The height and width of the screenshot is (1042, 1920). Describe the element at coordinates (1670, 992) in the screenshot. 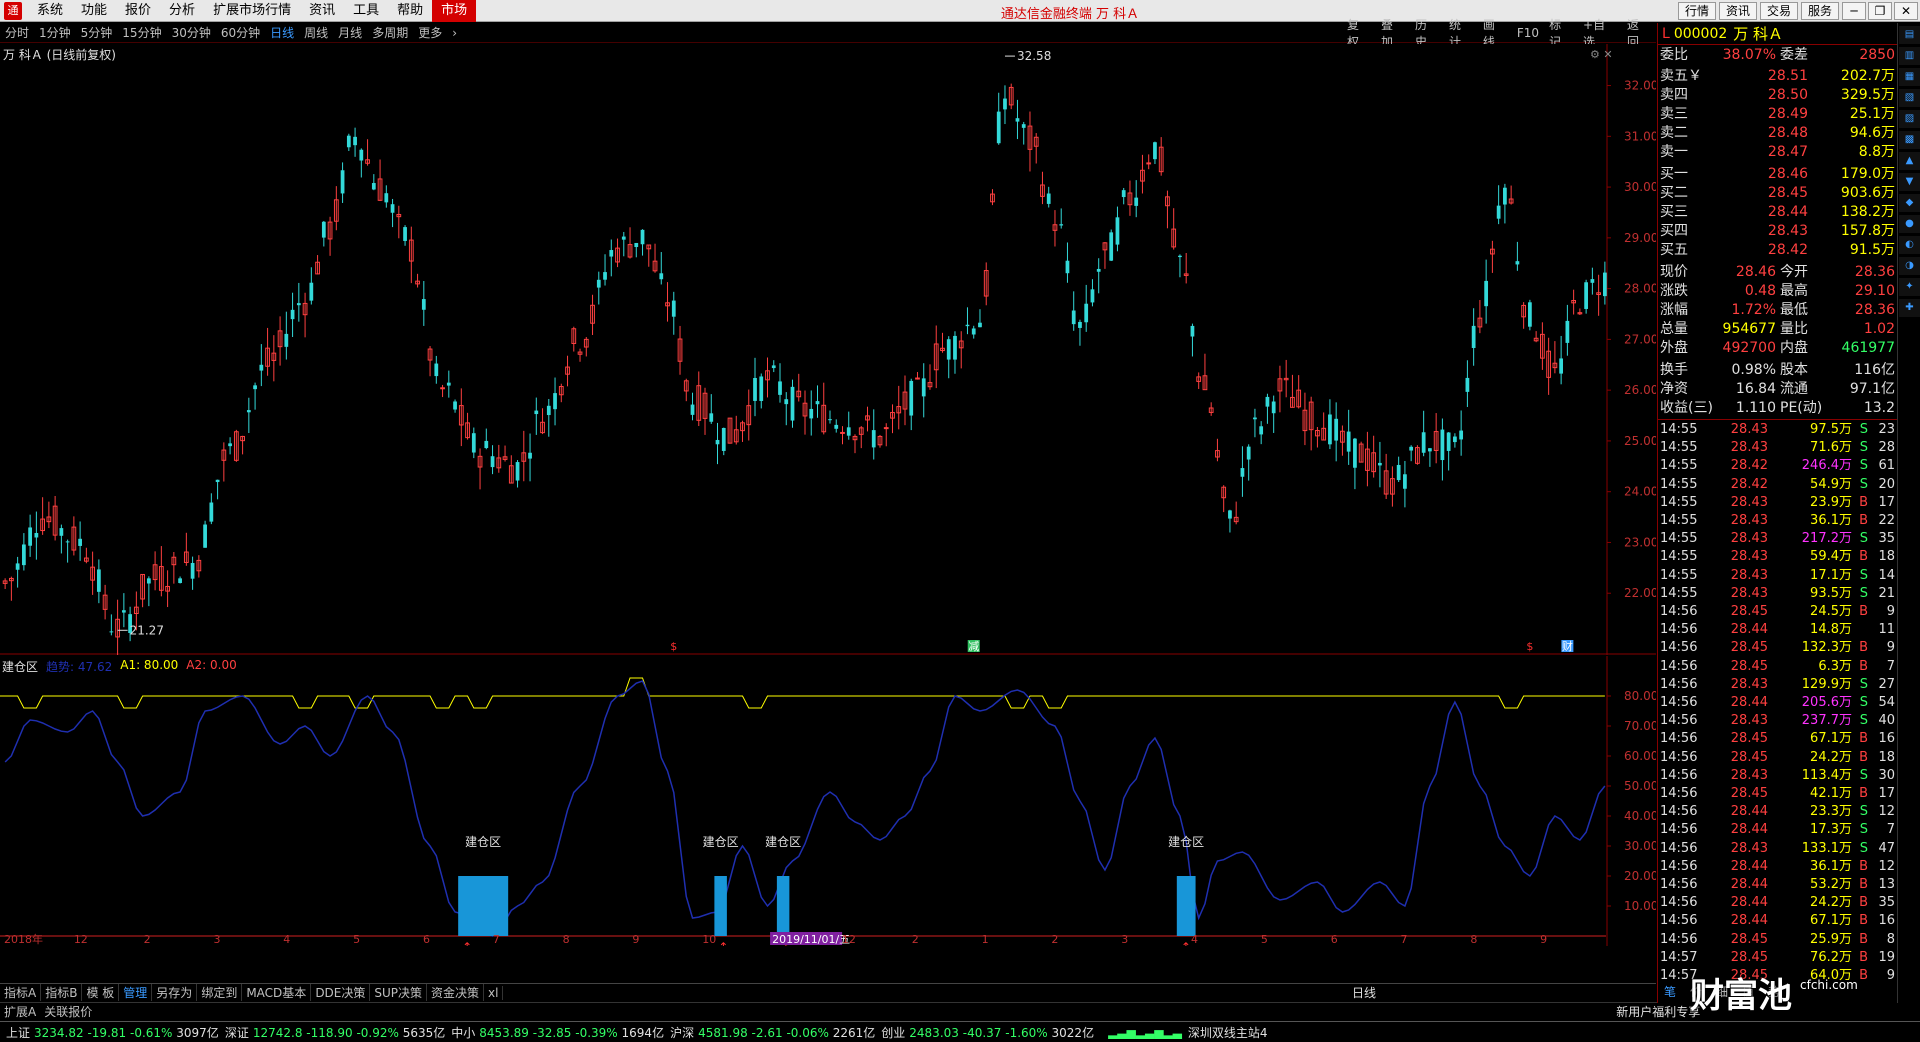

I see `quote-tab: 笔` at that location.